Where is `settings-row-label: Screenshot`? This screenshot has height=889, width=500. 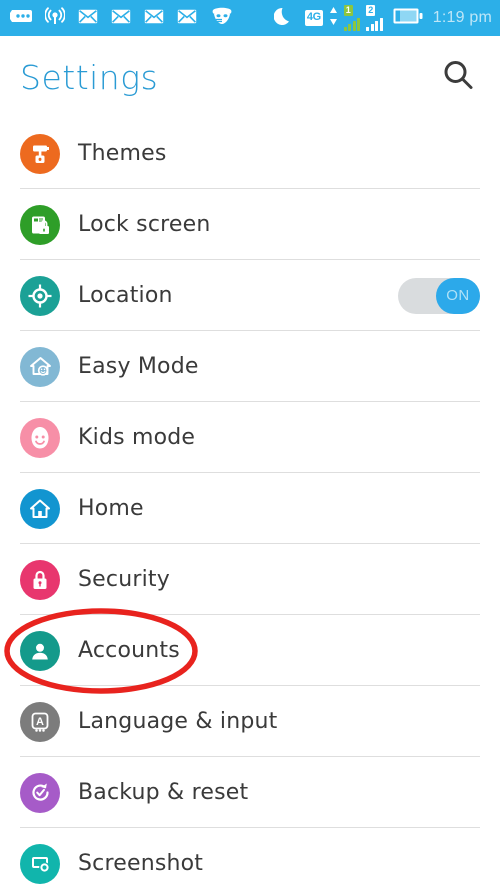
settings-row-label: Screenshot is located at coordinates (141, 863).